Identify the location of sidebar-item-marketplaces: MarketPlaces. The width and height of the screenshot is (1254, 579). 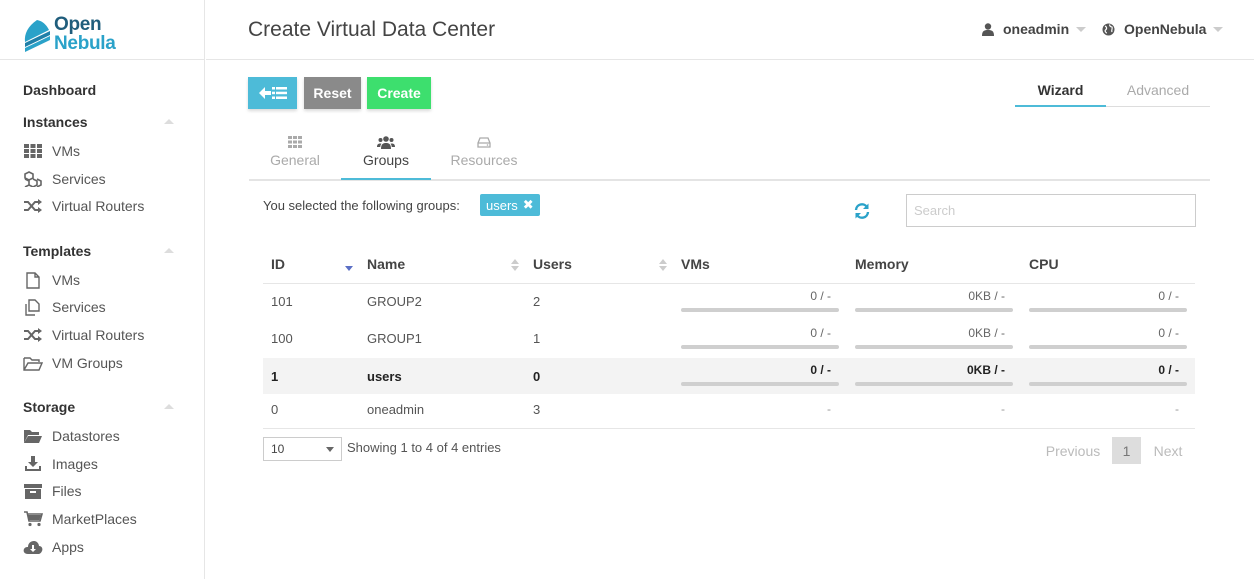
(108, 519).